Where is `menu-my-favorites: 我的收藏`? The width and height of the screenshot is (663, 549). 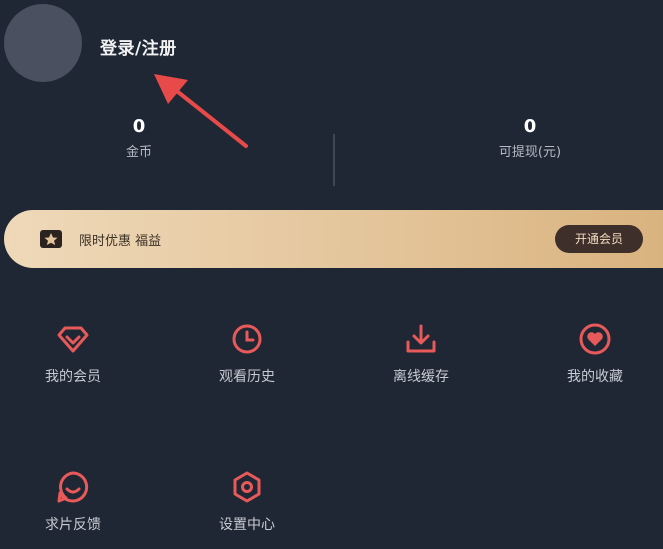
menu-my-favorites: 我的收藏 is located at coordinates (595, 354).